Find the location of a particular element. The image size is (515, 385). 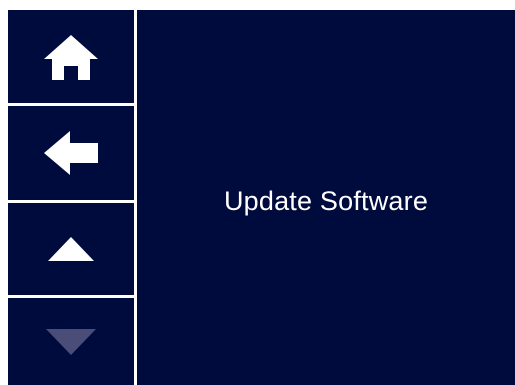

triangle-down-icon is located at coordinates (71, 342).